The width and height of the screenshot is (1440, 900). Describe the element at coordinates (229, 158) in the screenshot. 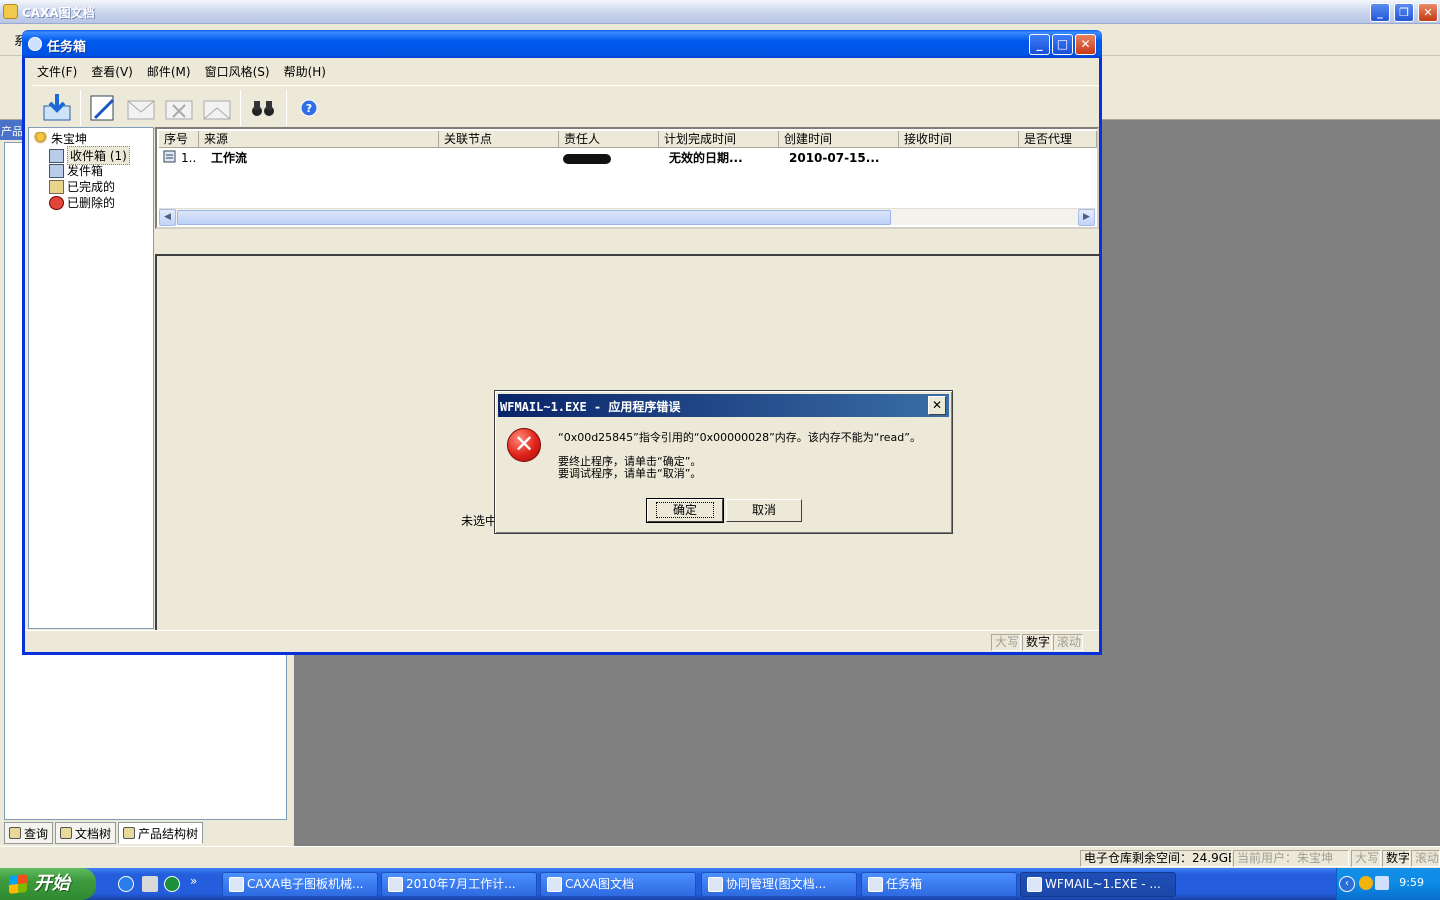

I see `row-source: 工作流` at that location.